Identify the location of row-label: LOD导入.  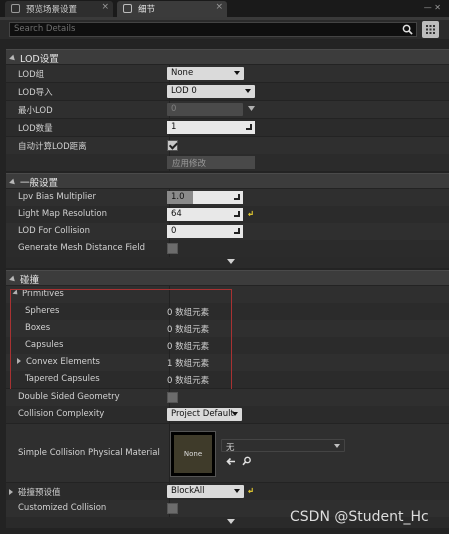
(35, 93).